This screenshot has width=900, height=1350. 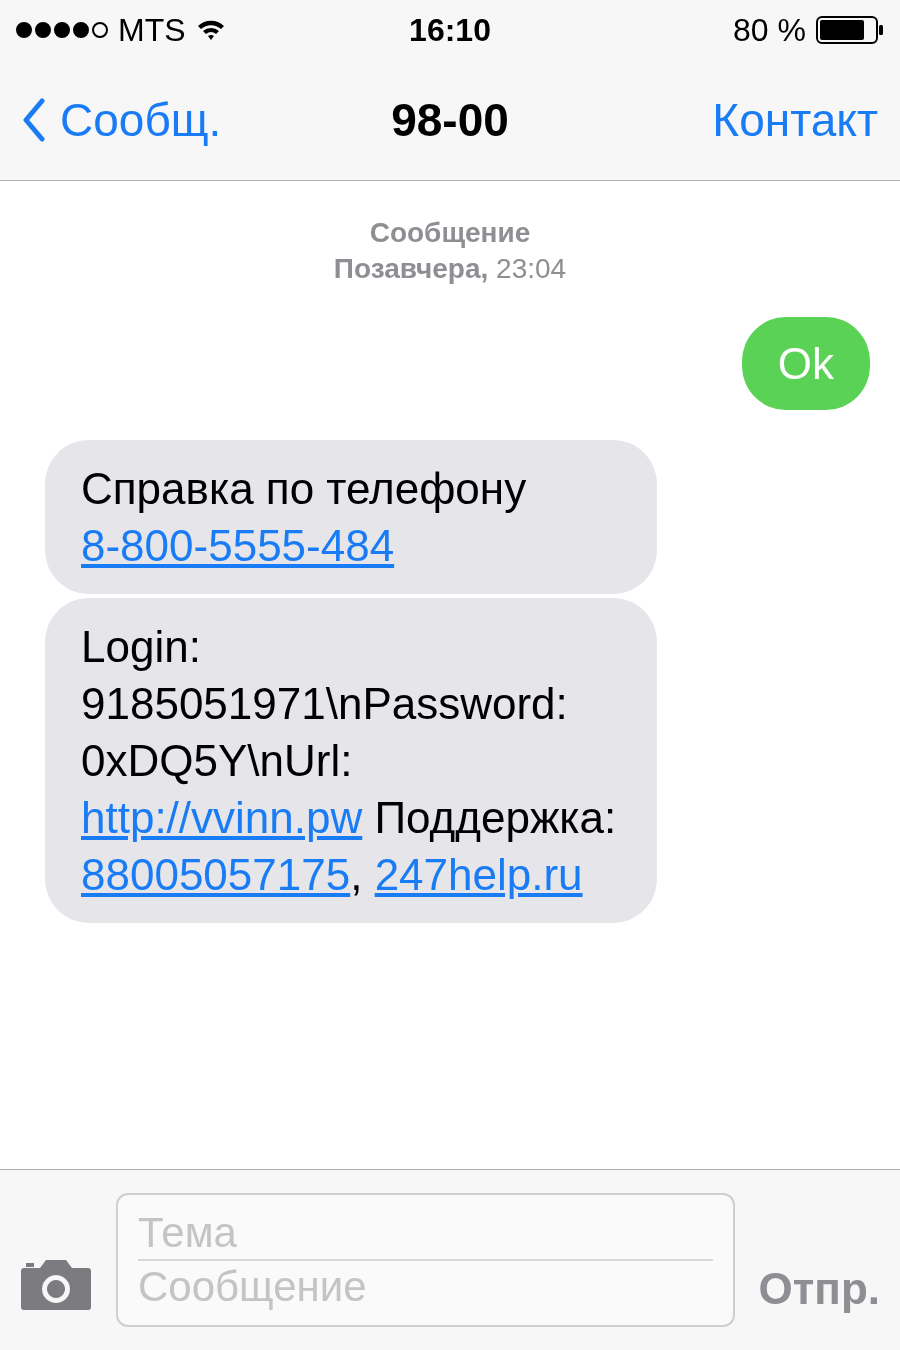 I want to click on battery-icon, so click(x=850, y=30).